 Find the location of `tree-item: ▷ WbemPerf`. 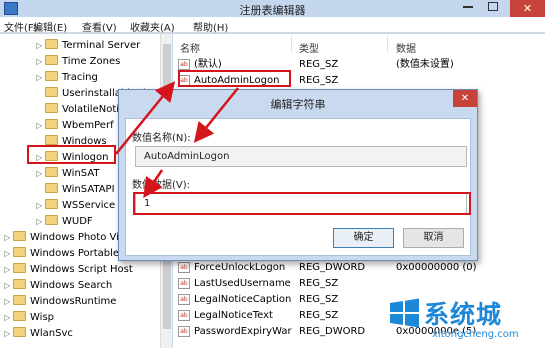

tree-item: ▷ WbemPerf is located at coordinates (75, 126).